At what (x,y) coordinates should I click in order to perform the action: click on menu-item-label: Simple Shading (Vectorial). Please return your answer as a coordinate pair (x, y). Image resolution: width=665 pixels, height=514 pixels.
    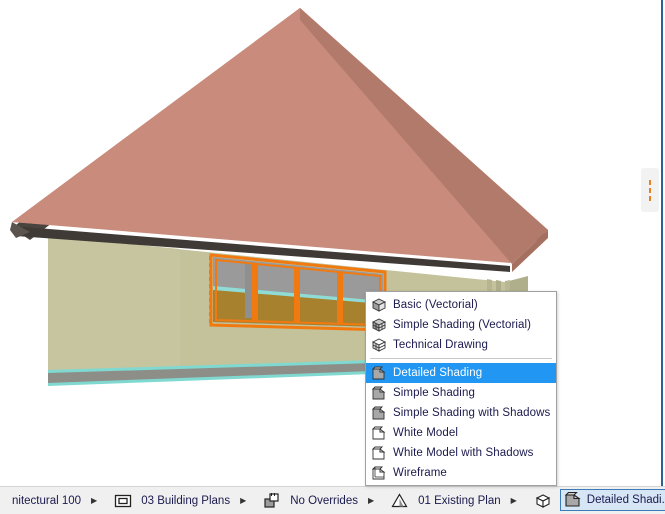
    Looking at the image, I should click on (462, 325).